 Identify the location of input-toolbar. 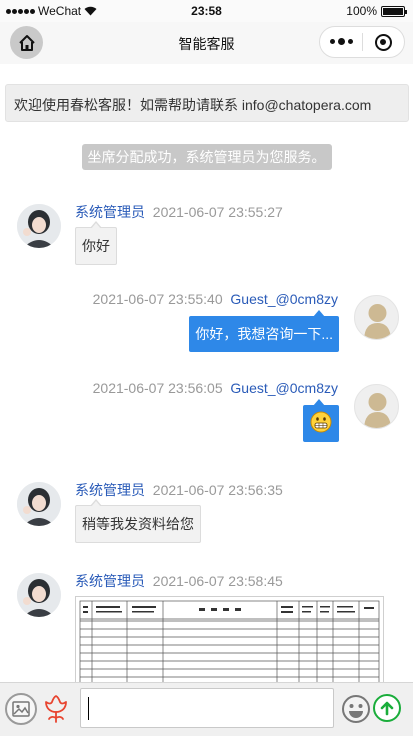
(206, 709).